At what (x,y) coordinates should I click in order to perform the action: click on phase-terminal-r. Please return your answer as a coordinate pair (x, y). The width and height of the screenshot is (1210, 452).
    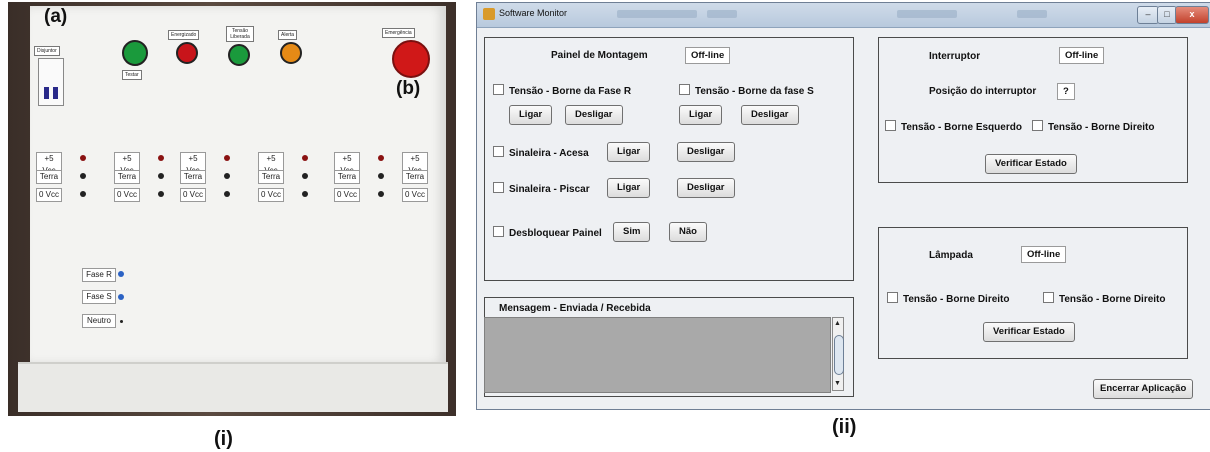
    Looking at the image, I should click on (121, 274).